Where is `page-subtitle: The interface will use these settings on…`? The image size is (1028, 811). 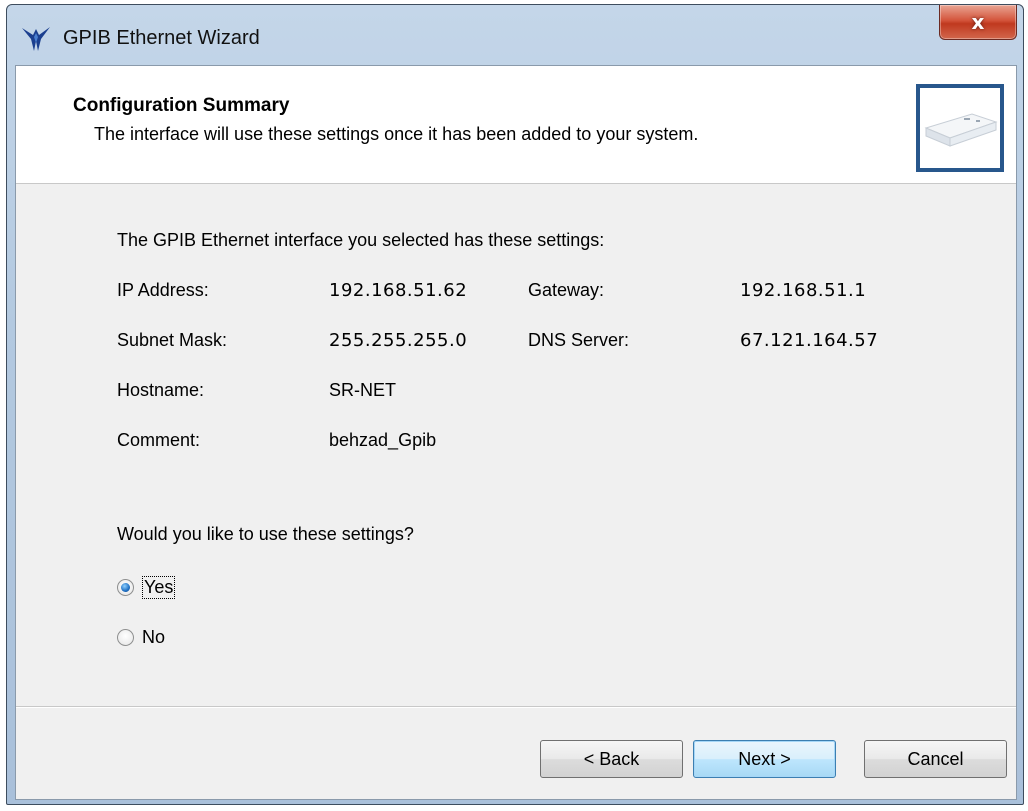 page-subtitle: The interface will use these settings on… is located at coordinates (396, 134).